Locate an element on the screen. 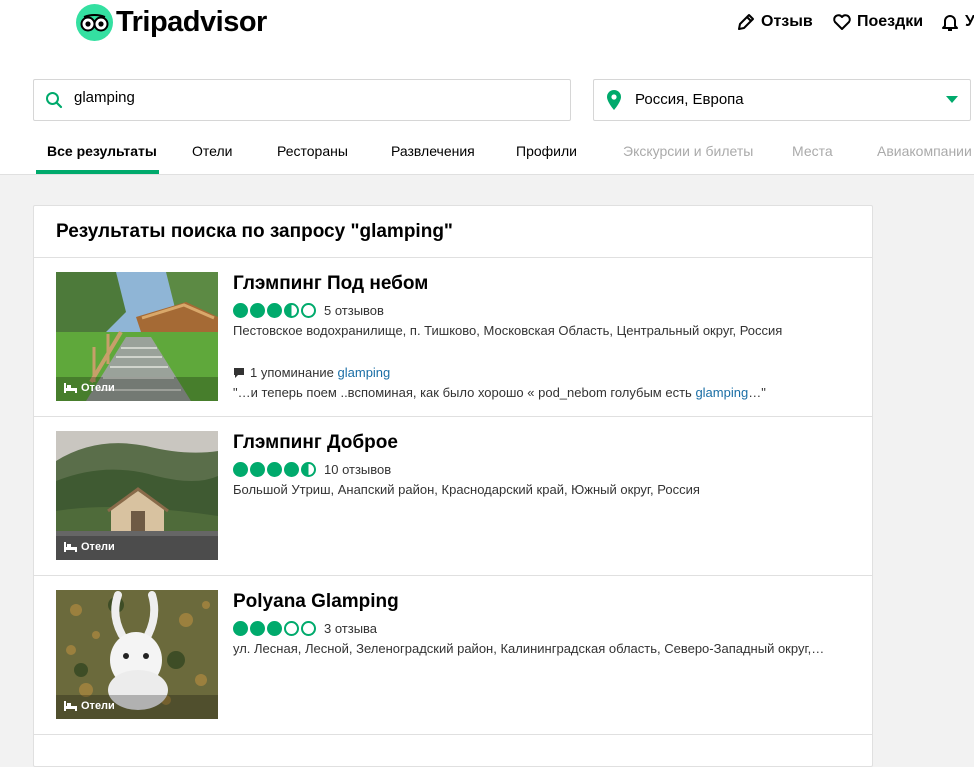 The height and width of the screenshot is (767, 974). snippet-keyword: glamping is located at coordinates (721, 392).